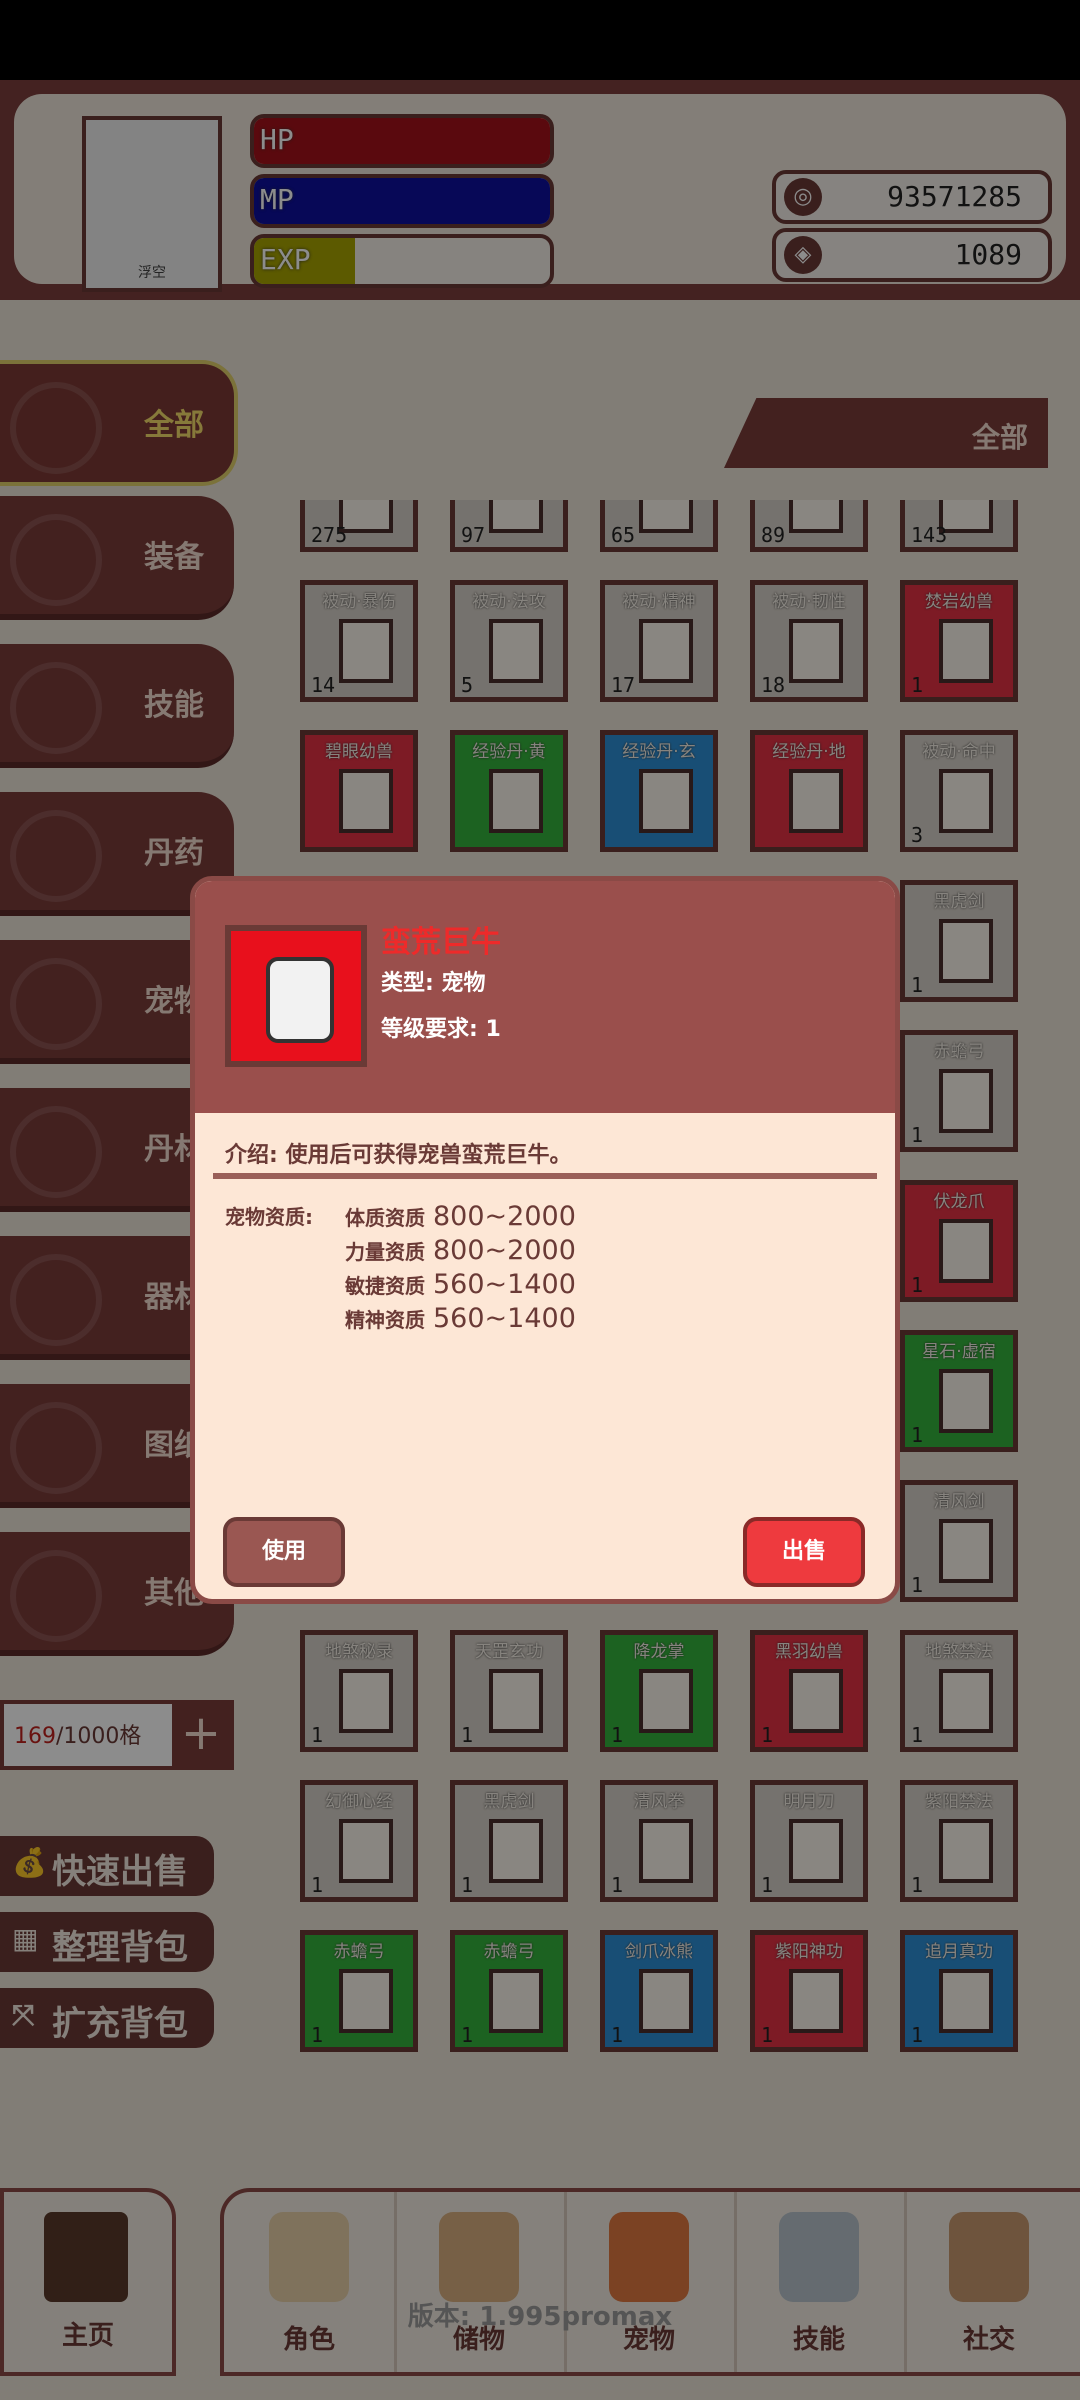 Image resolution: width=1080 pixels, height=2400 pixels. What do you see at coordinates (385, 1320) in the screenshot?
I see `stat-name: 精神资质` at bounding box center [385, 1320].